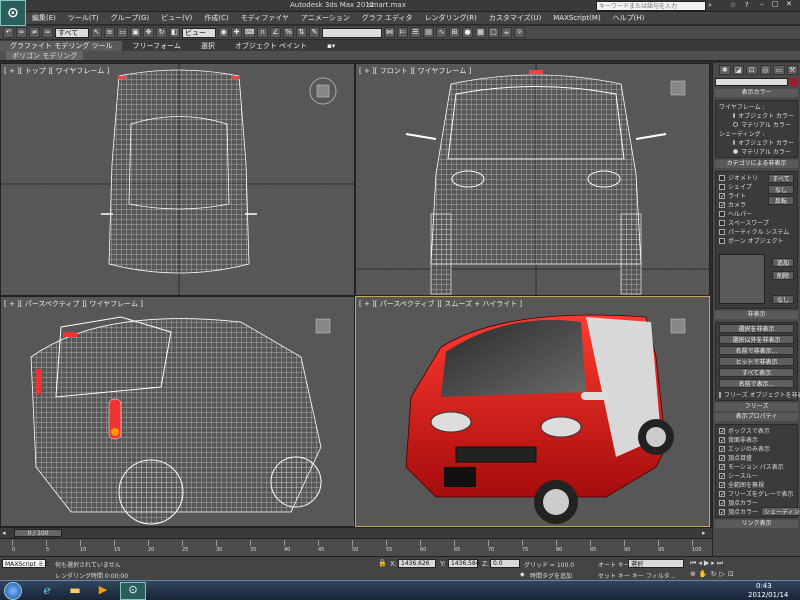  What do you see at coordinates (783, 275) in the screenshot?
I see `category-remove-button: 削除` at bounding box center [783, 275].